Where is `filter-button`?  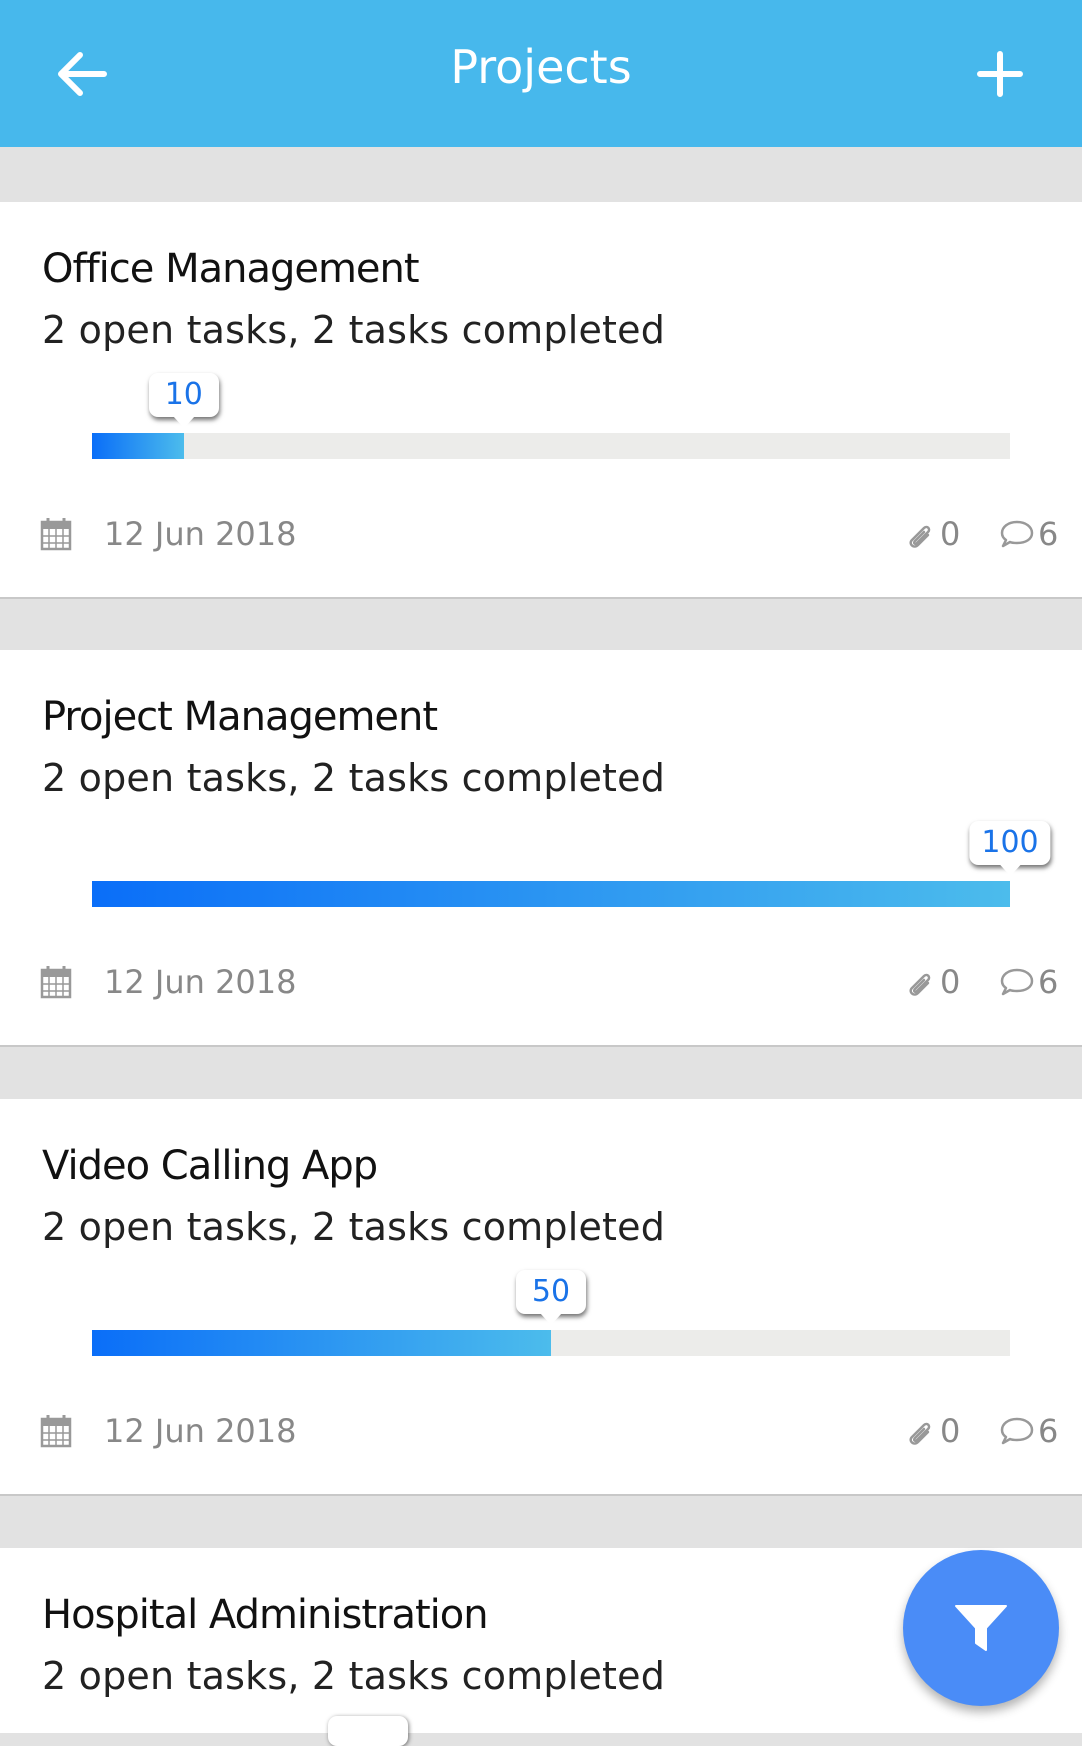
filter-button is located at coordinates (981, 1628).